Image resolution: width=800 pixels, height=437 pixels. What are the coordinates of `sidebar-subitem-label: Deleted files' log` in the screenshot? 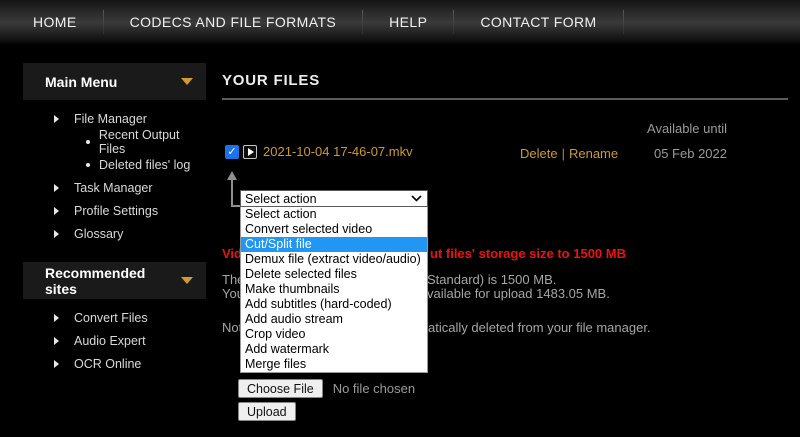 It's located at (145, 164).